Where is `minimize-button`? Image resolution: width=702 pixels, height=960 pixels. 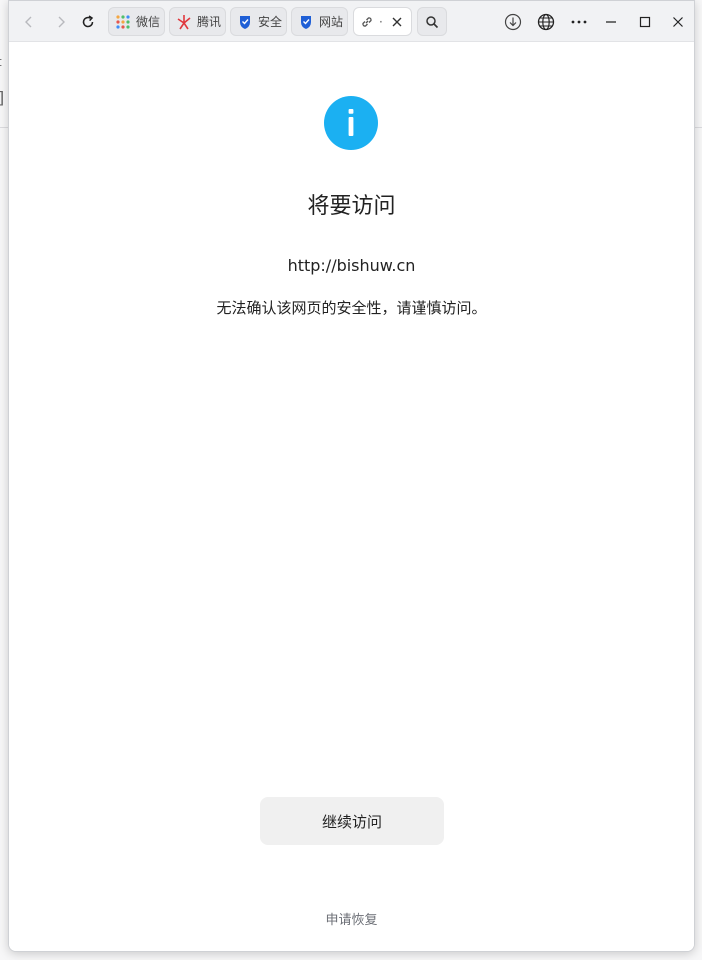
minimize-button is located at coordinates (611, 22).